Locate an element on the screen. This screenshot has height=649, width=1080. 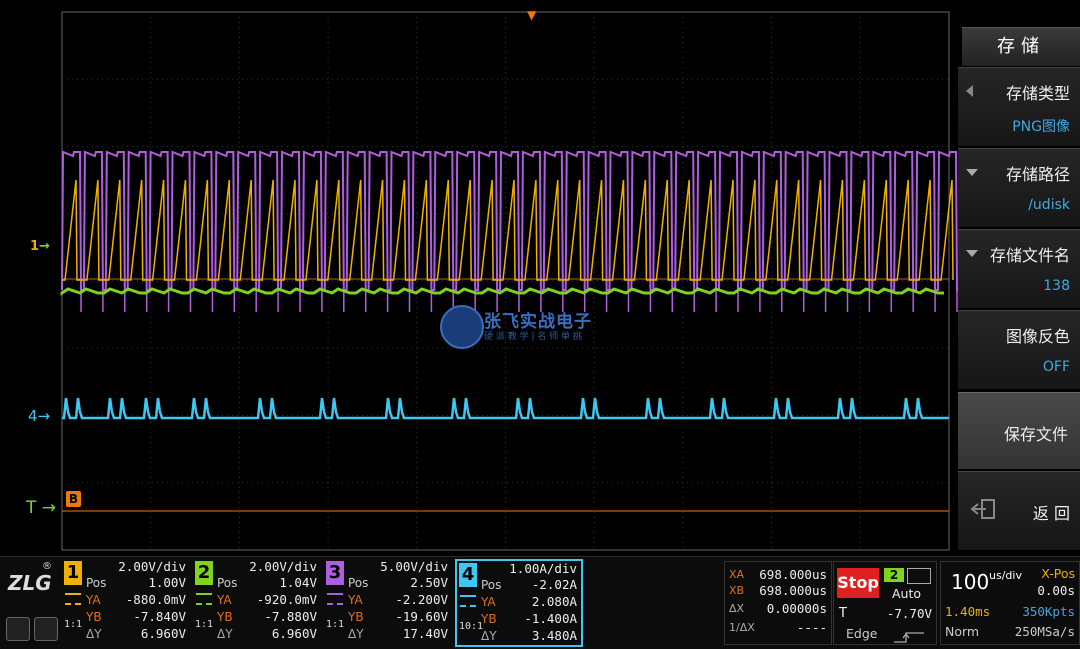
ch4-marker-arrow: → is located at coordinates (44, 416).